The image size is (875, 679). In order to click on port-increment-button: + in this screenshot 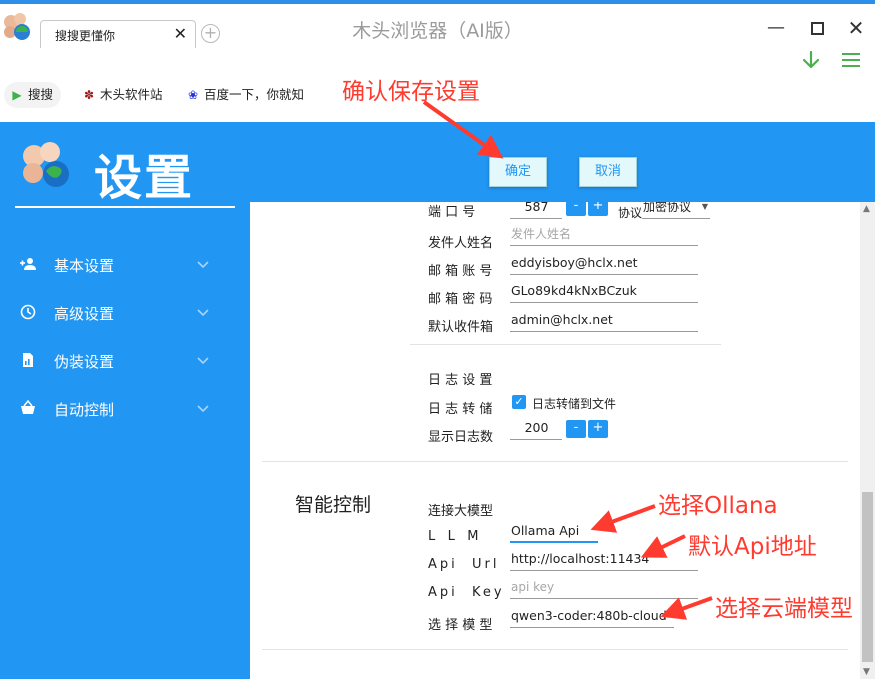, I will do `click(598, 209)`.